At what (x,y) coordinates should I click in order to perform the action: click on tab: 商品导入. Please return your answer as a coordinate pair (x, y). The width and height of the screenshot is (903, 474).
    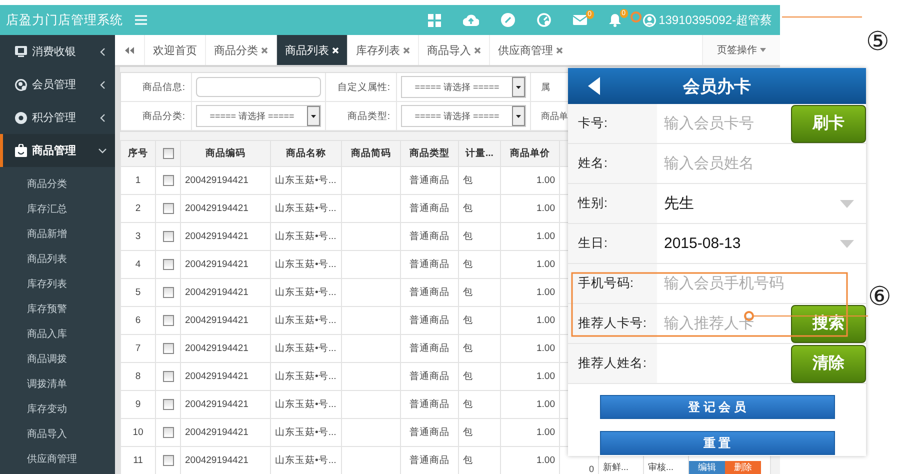
    Looking at the image, I should click on (453, 50).